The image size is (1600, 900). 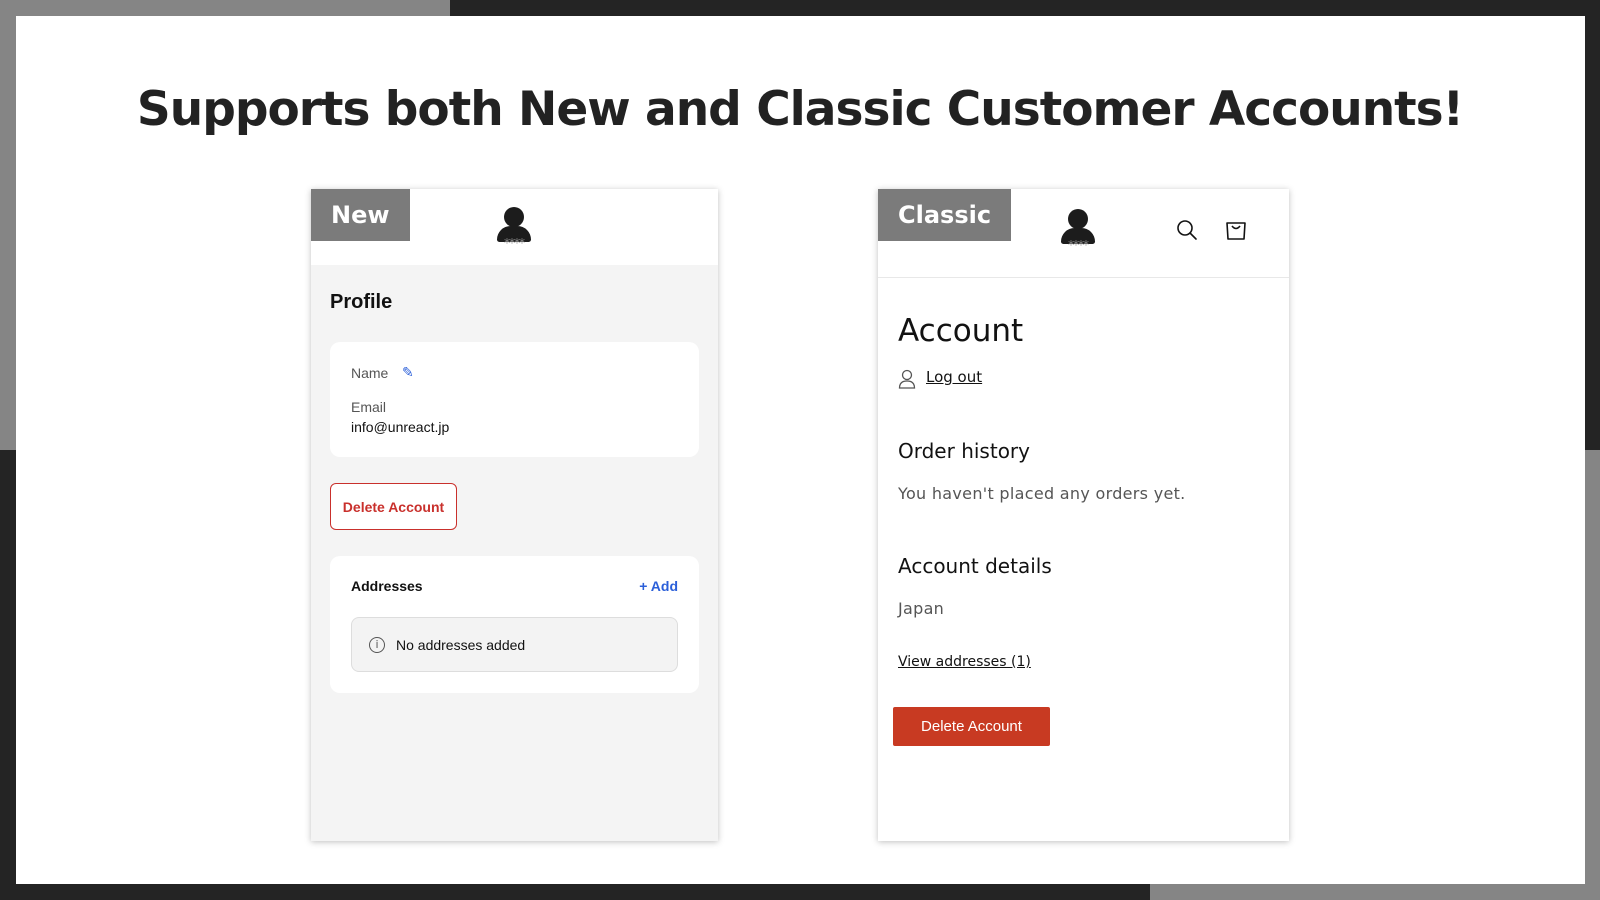 What do you see at coordinates (461, 645) in the screenshot?
I see `no-addresses-text: No addresses added` at bounding box center [461, 645].